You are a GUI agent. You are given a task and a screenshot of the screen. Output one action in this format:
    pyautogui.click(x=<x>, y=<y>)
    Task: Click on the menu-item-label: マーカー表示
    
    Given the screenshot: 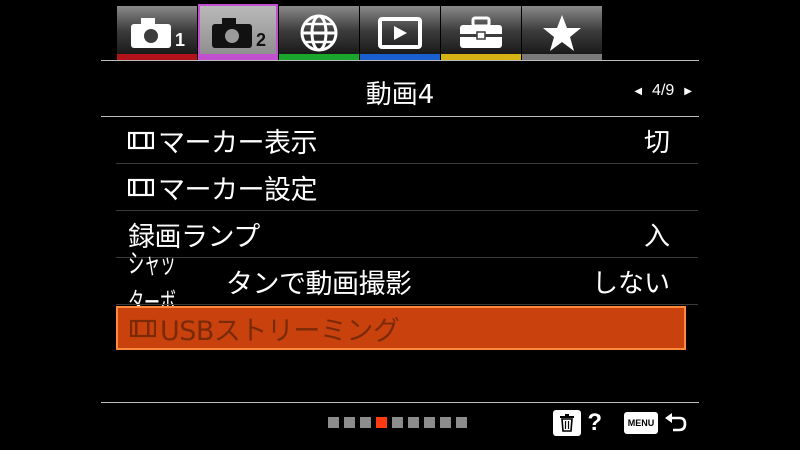 What is the action you would take?
    pyautogui.click(x=238, y=143)
    